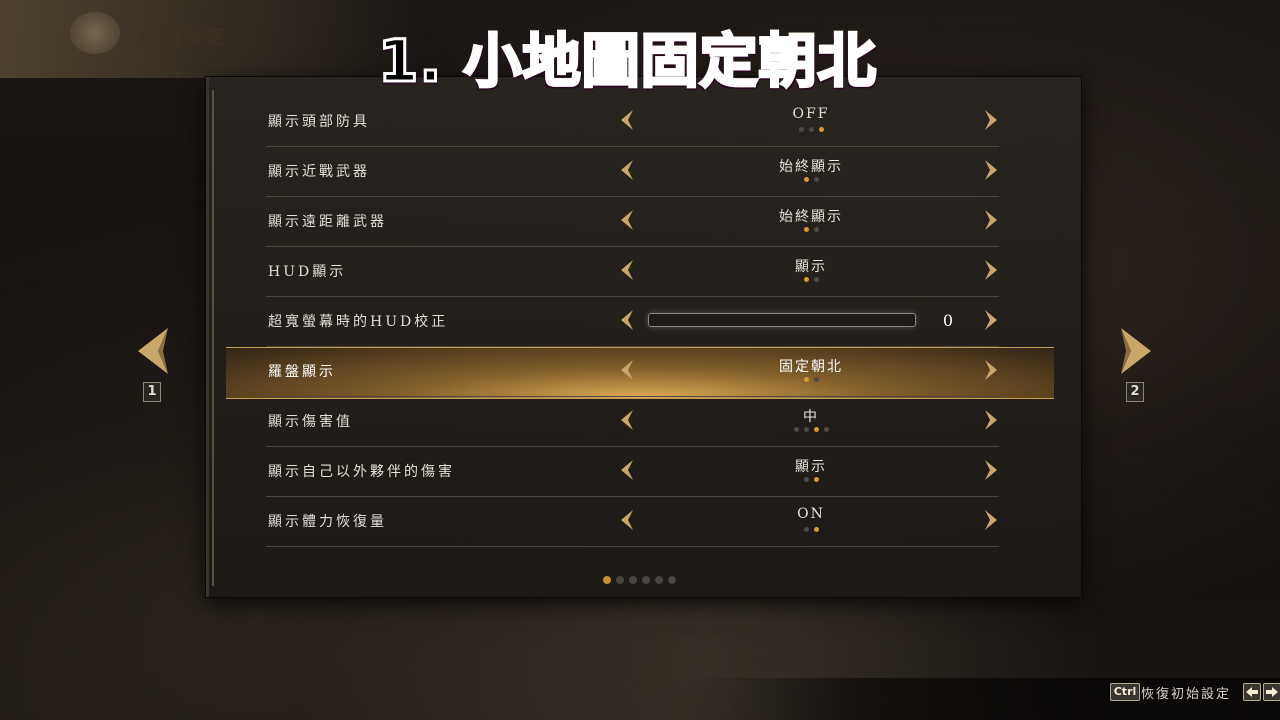 This screenshot has width=1280, height=720. I want to click on setting-label: 顯示頭部防具, so click(319, 122).